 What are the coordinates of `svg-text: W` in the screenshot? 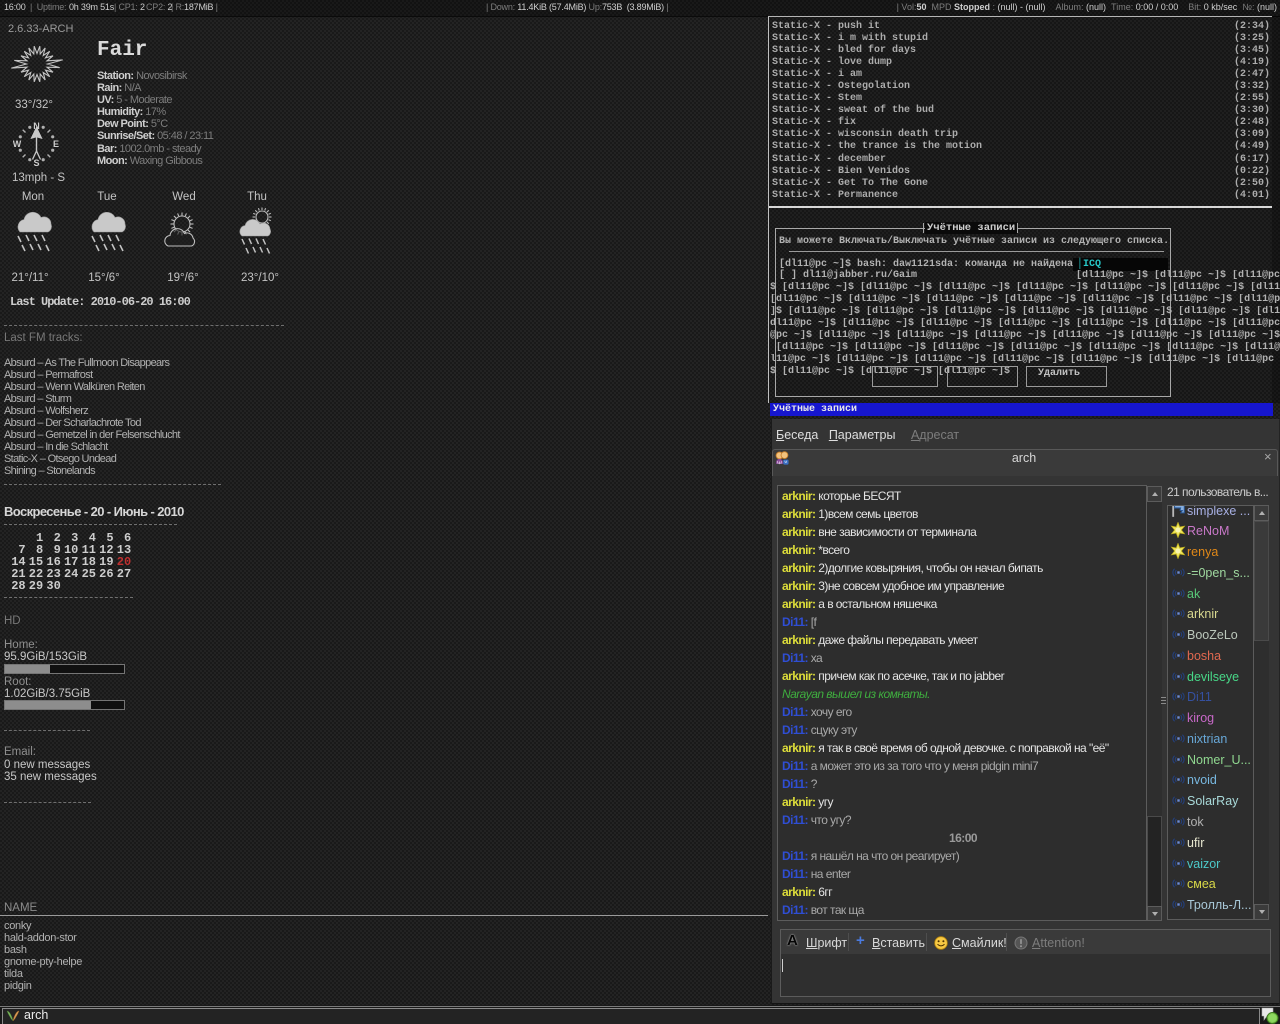 It's located at (17, 144).